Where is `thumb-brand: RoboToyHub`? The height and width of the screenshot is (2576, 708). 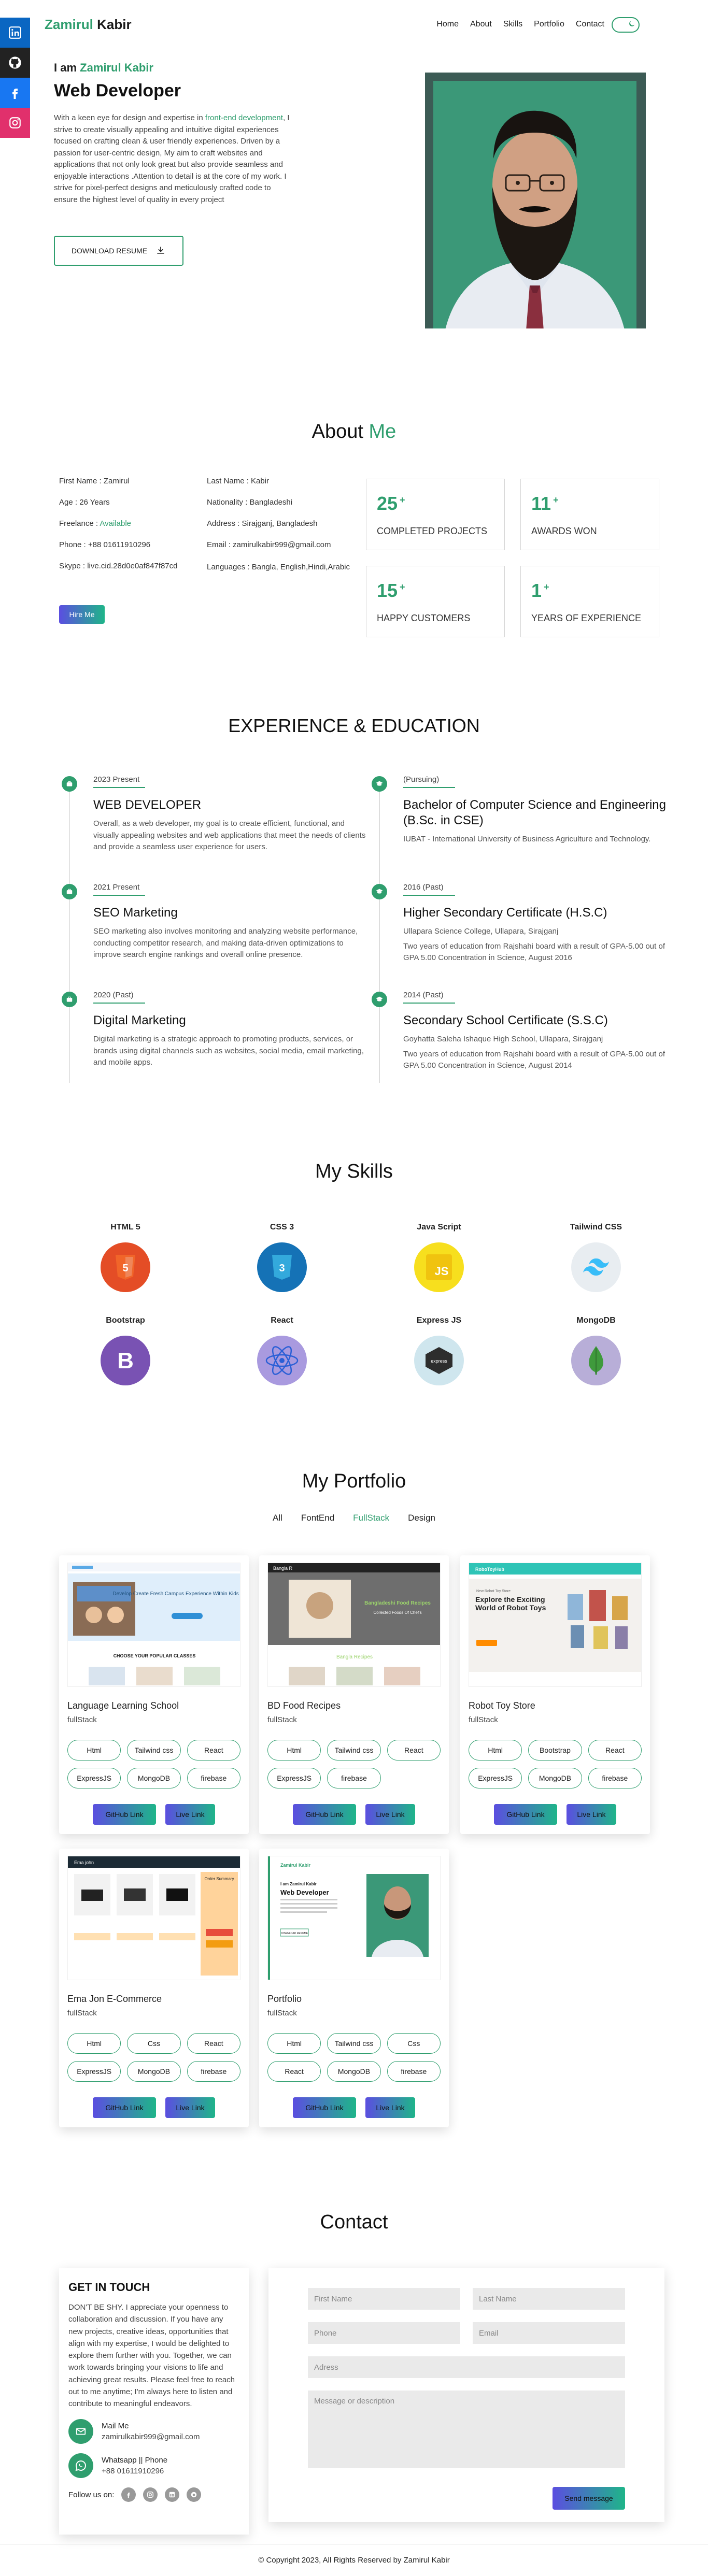 thumb-brand: RoboToyHub is located at coordinates (489, 1569).